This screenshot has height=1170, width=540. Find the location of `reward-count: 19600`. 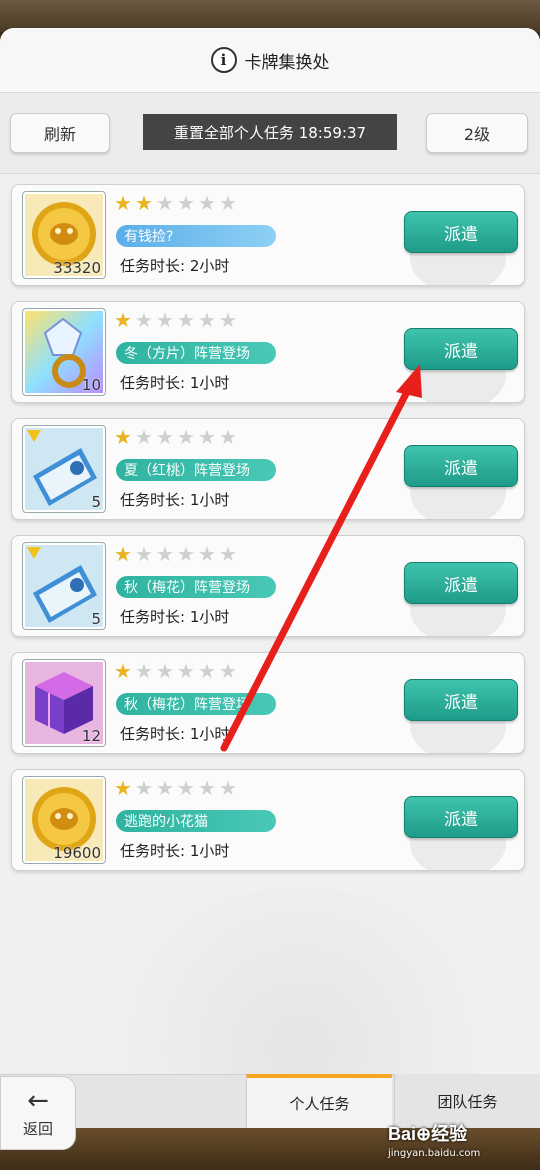

reward-count: 19600 is located at coordinates (77, 853).